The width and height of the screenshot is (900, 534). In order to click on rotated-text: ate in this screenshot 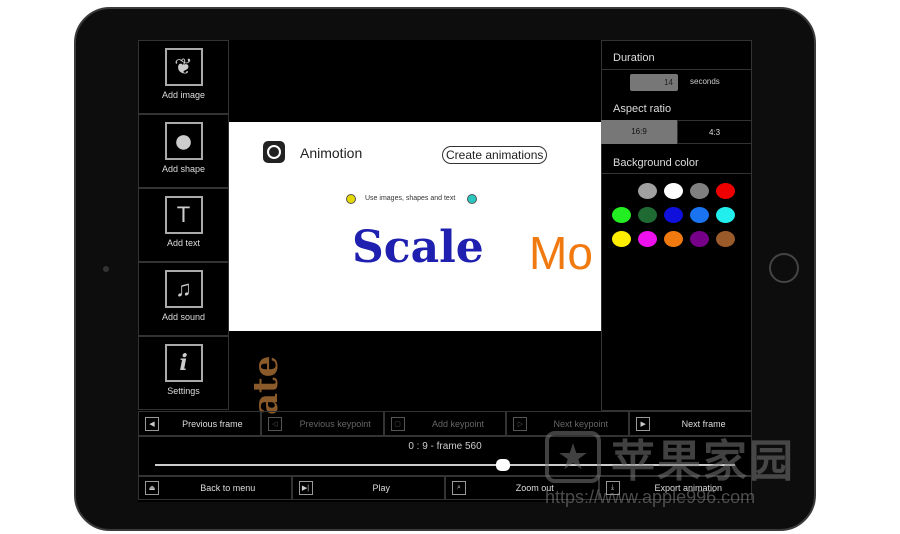, I will do `click(266, 385)`.